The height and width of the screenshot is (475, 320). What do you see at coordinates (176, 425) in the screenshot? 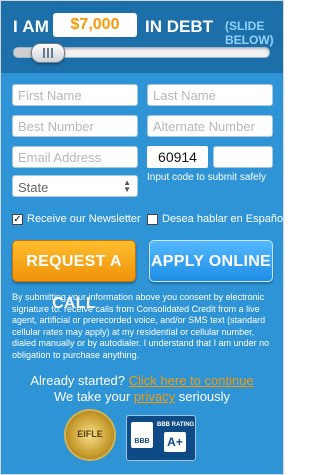
I see `bbb-rating-label: BBB RATING` at bounding box center [176, 425].